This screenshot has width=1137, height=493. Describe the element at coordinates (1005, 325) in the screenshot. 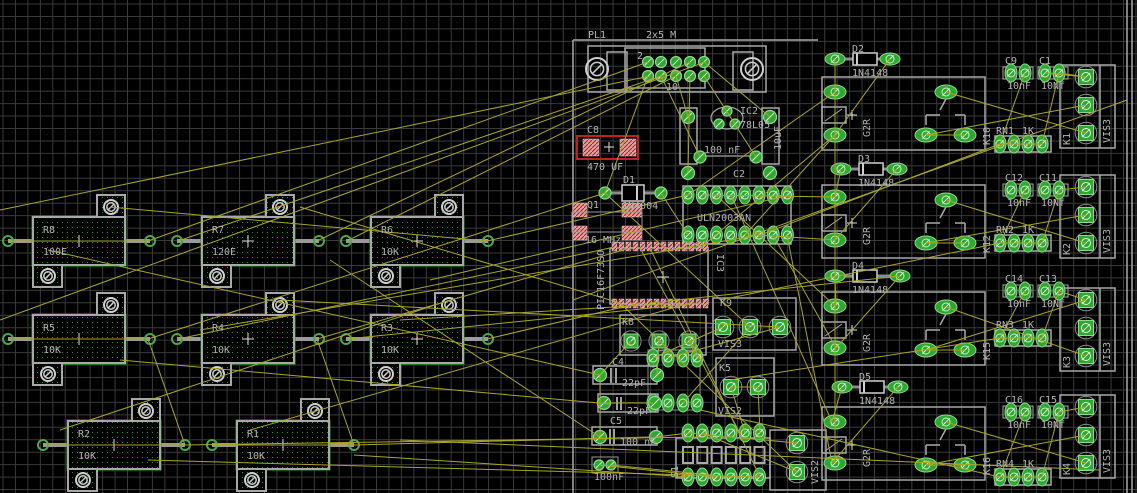

I see `resnet-ref: RN3` at that location.